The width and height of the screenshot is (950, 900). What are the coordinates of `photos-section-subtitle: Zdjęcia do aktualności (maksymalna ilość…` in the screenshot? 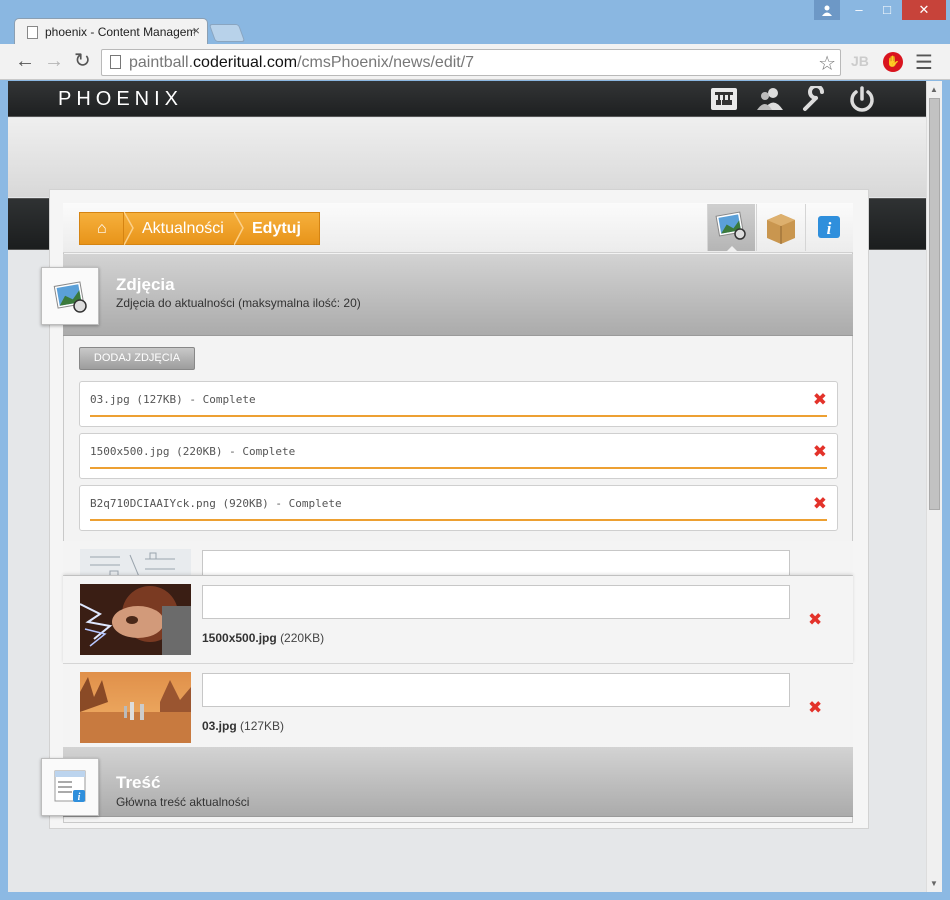 It's located at (238, 303).